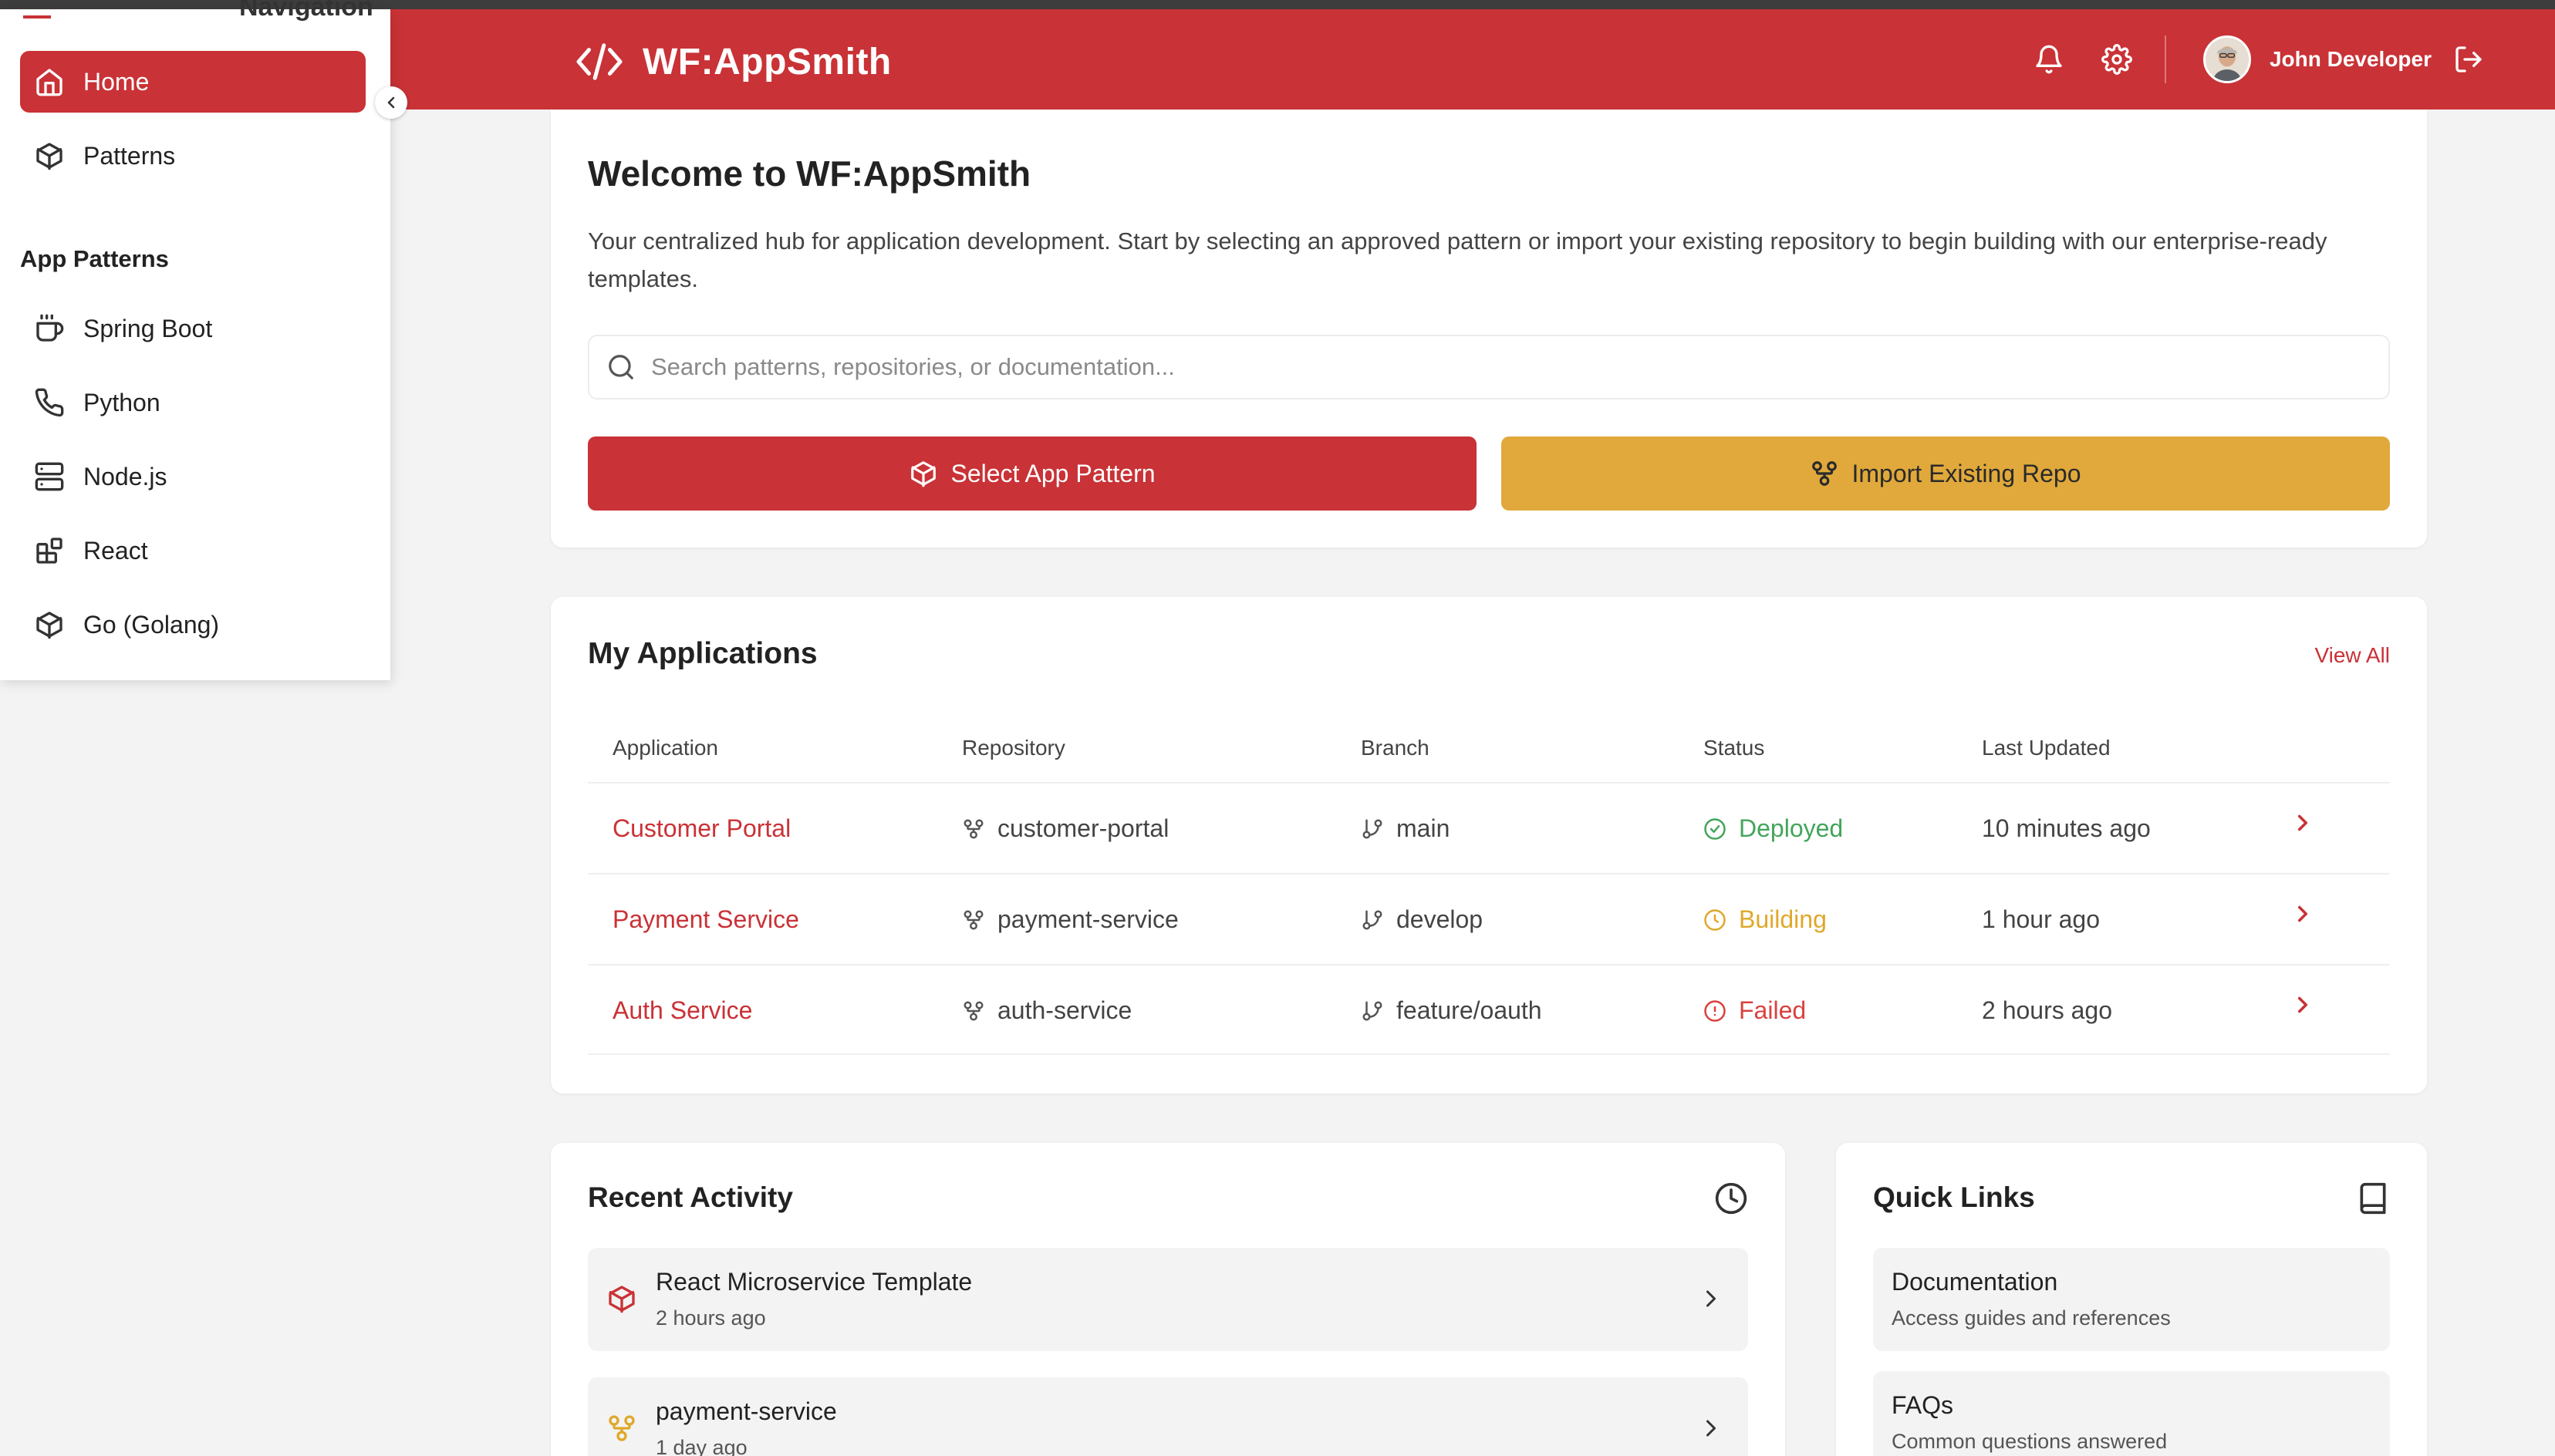 This screenshot has width=2555, height=1456. I want to click on notifications-button, so click(2049, 59).